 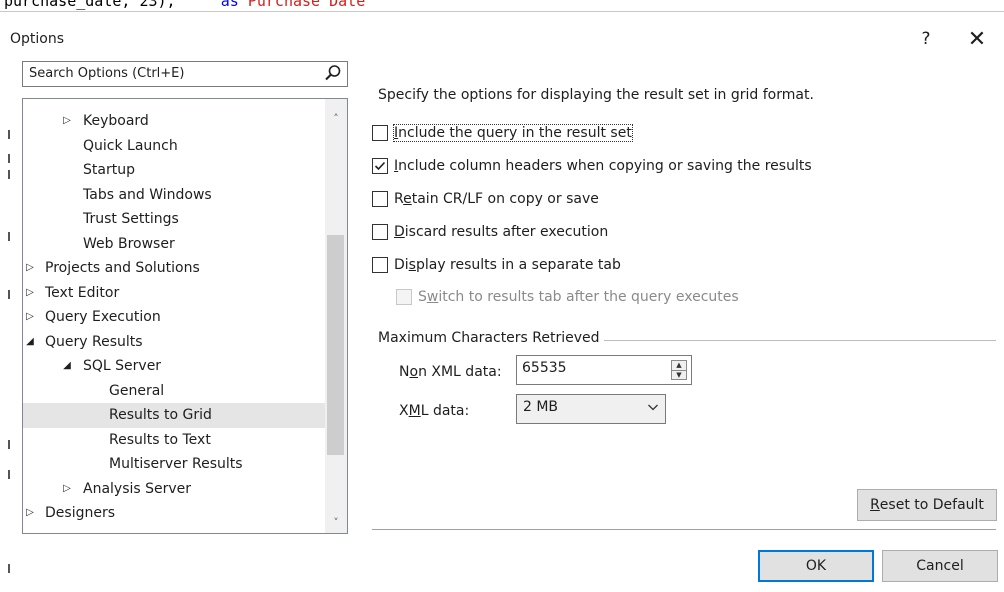 I want to click on xml-data-label: XML data:, so click(x=434, y=411).